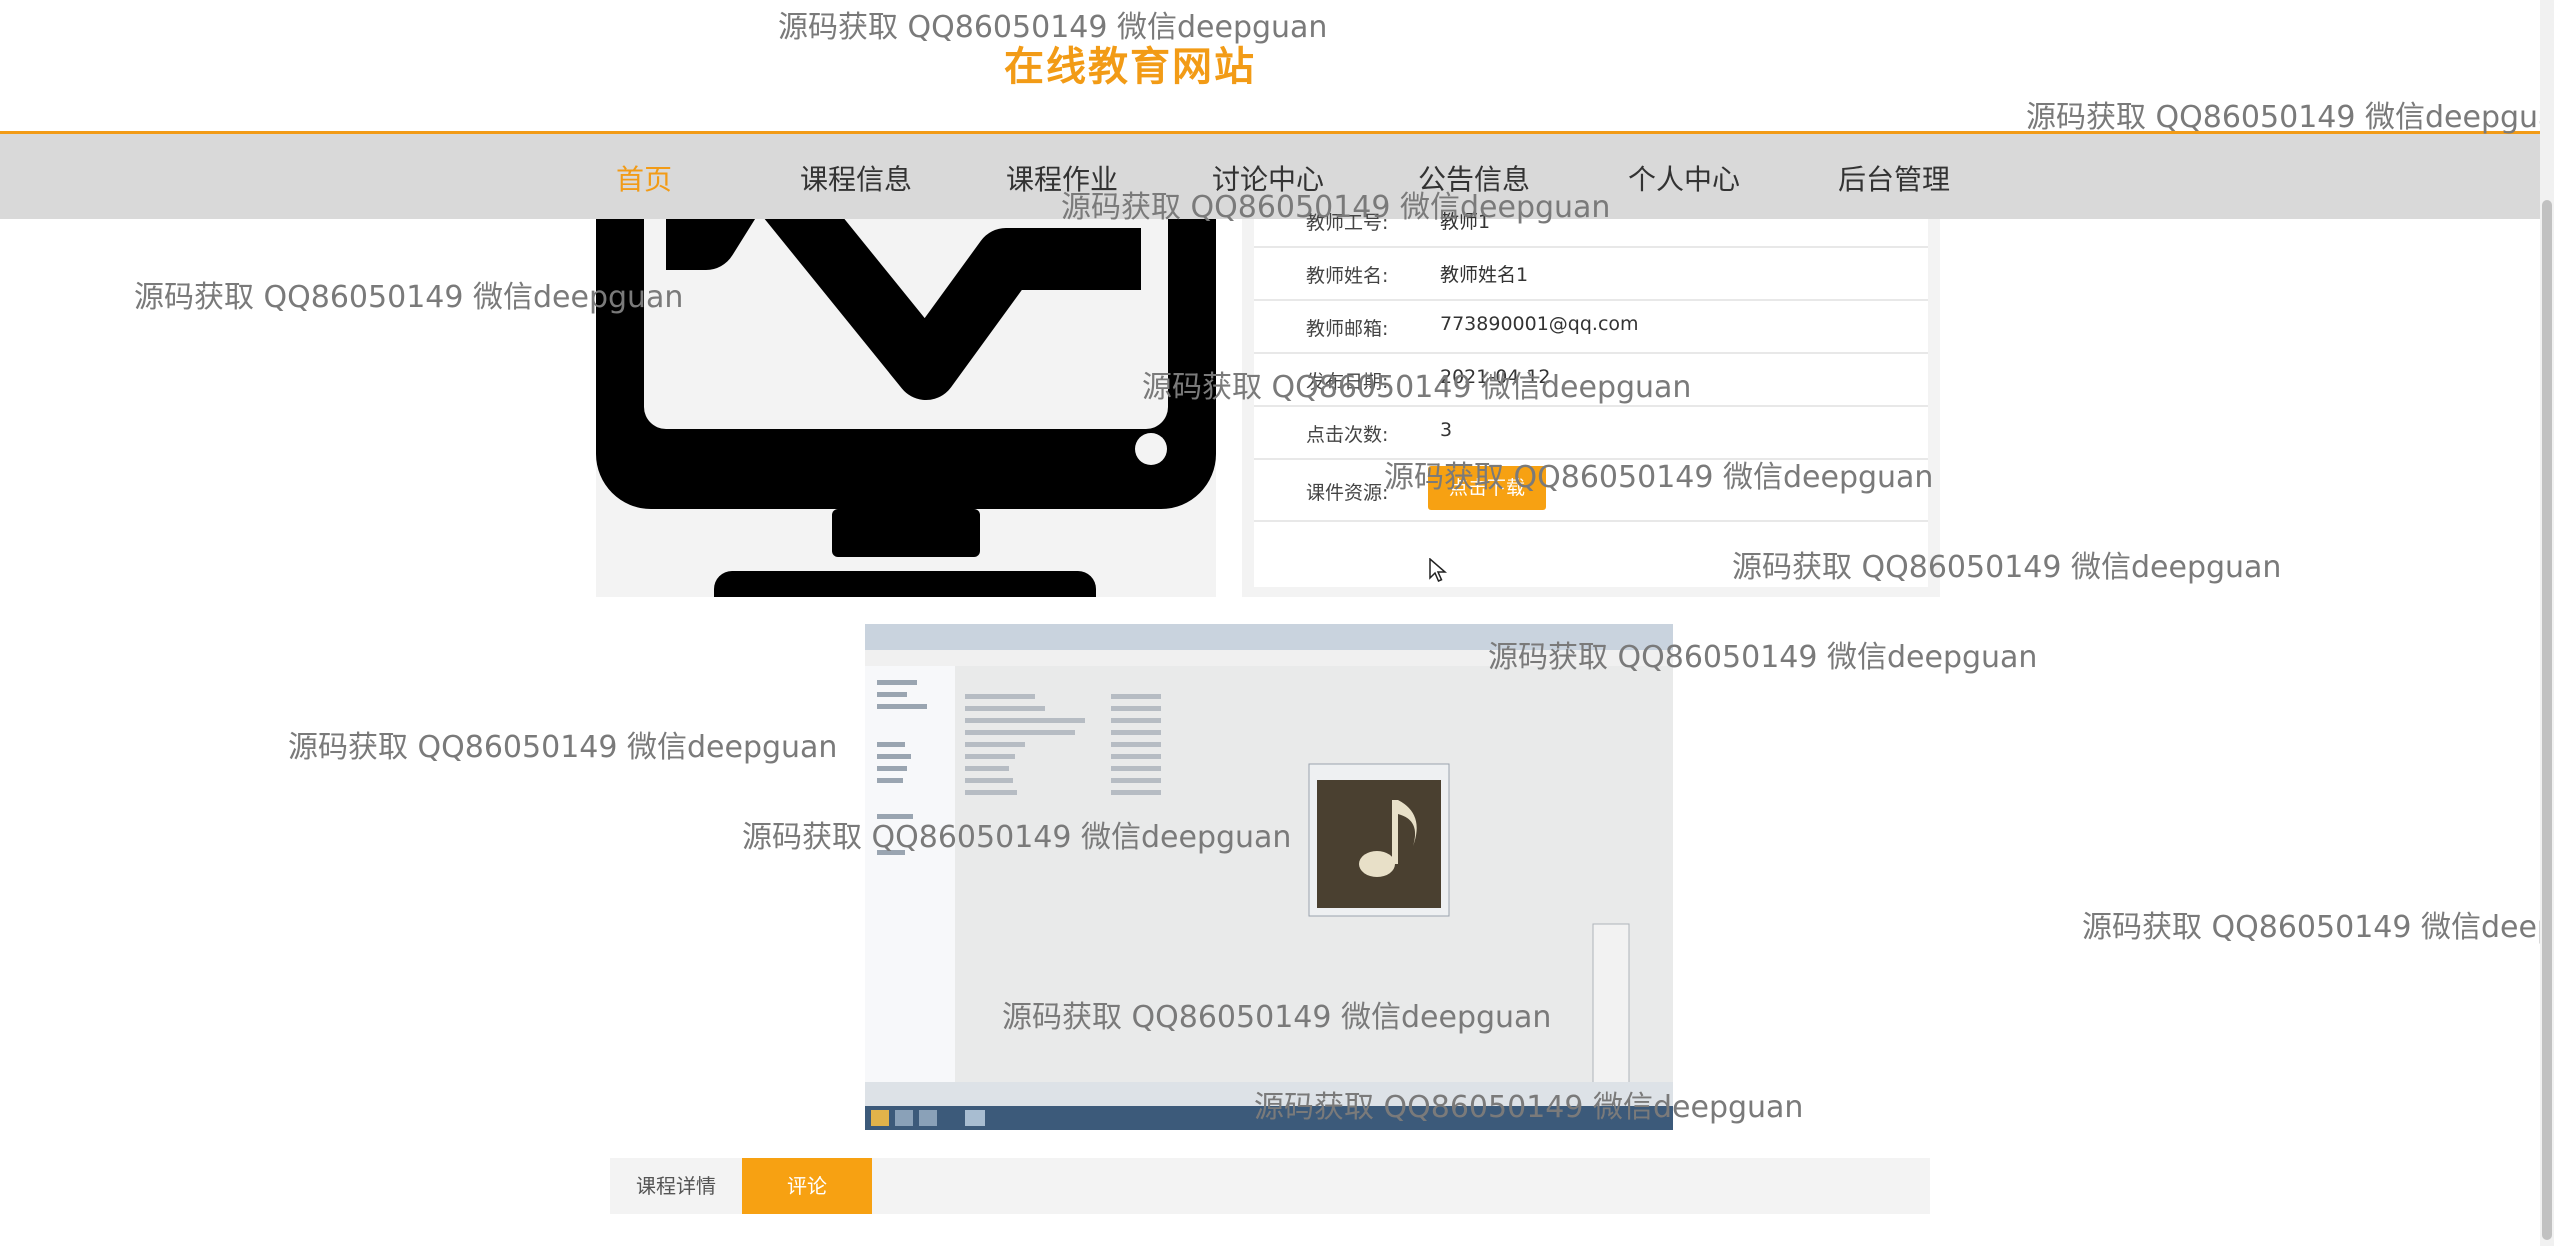  What do you see at coordinates (1474, 178) in the screenshot?
I see `nav-announcements: 公告信息` at bounding box center [1474, 178].